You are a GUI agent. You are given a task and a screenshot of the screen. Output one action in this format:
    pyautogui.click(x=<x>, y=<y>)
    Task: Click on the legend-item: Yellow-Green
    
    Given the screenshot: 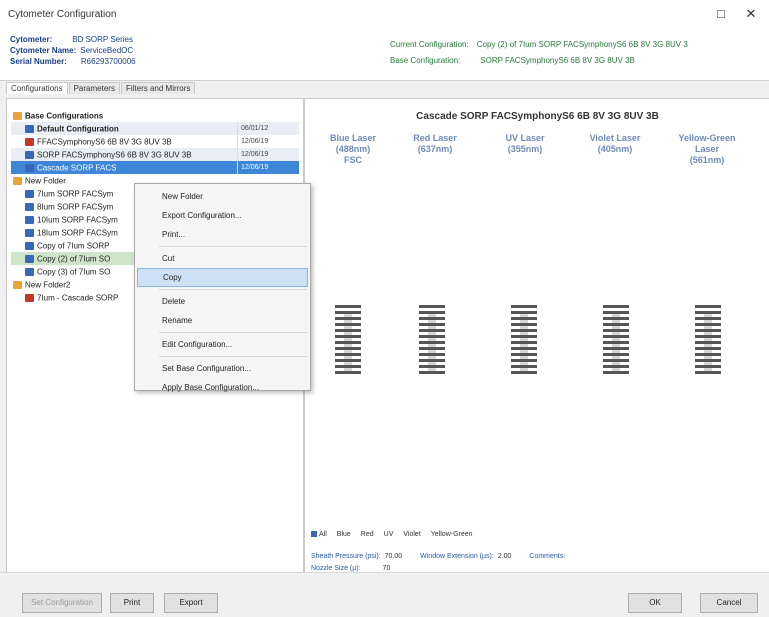 What is the action you would take?
    pyautogui.click(x=454, y=534)
    